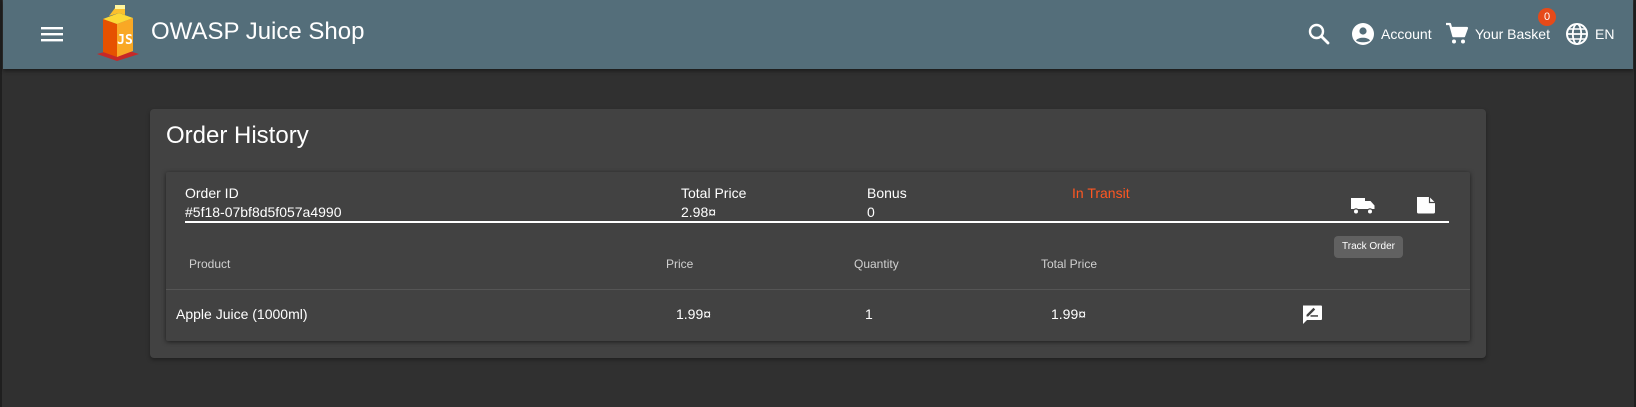  I want to click on search-icon, so click(1319, 34).